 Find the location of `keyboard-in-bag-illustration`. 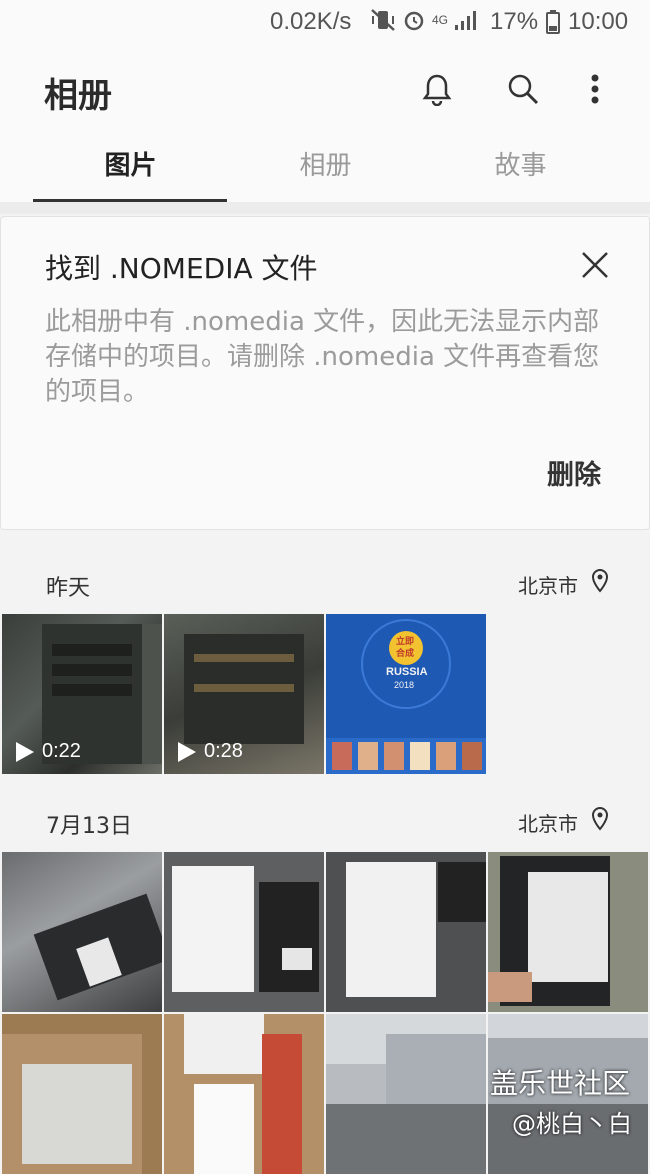

keyboard-in-bag-illustration is located at coordinates (97, 947).